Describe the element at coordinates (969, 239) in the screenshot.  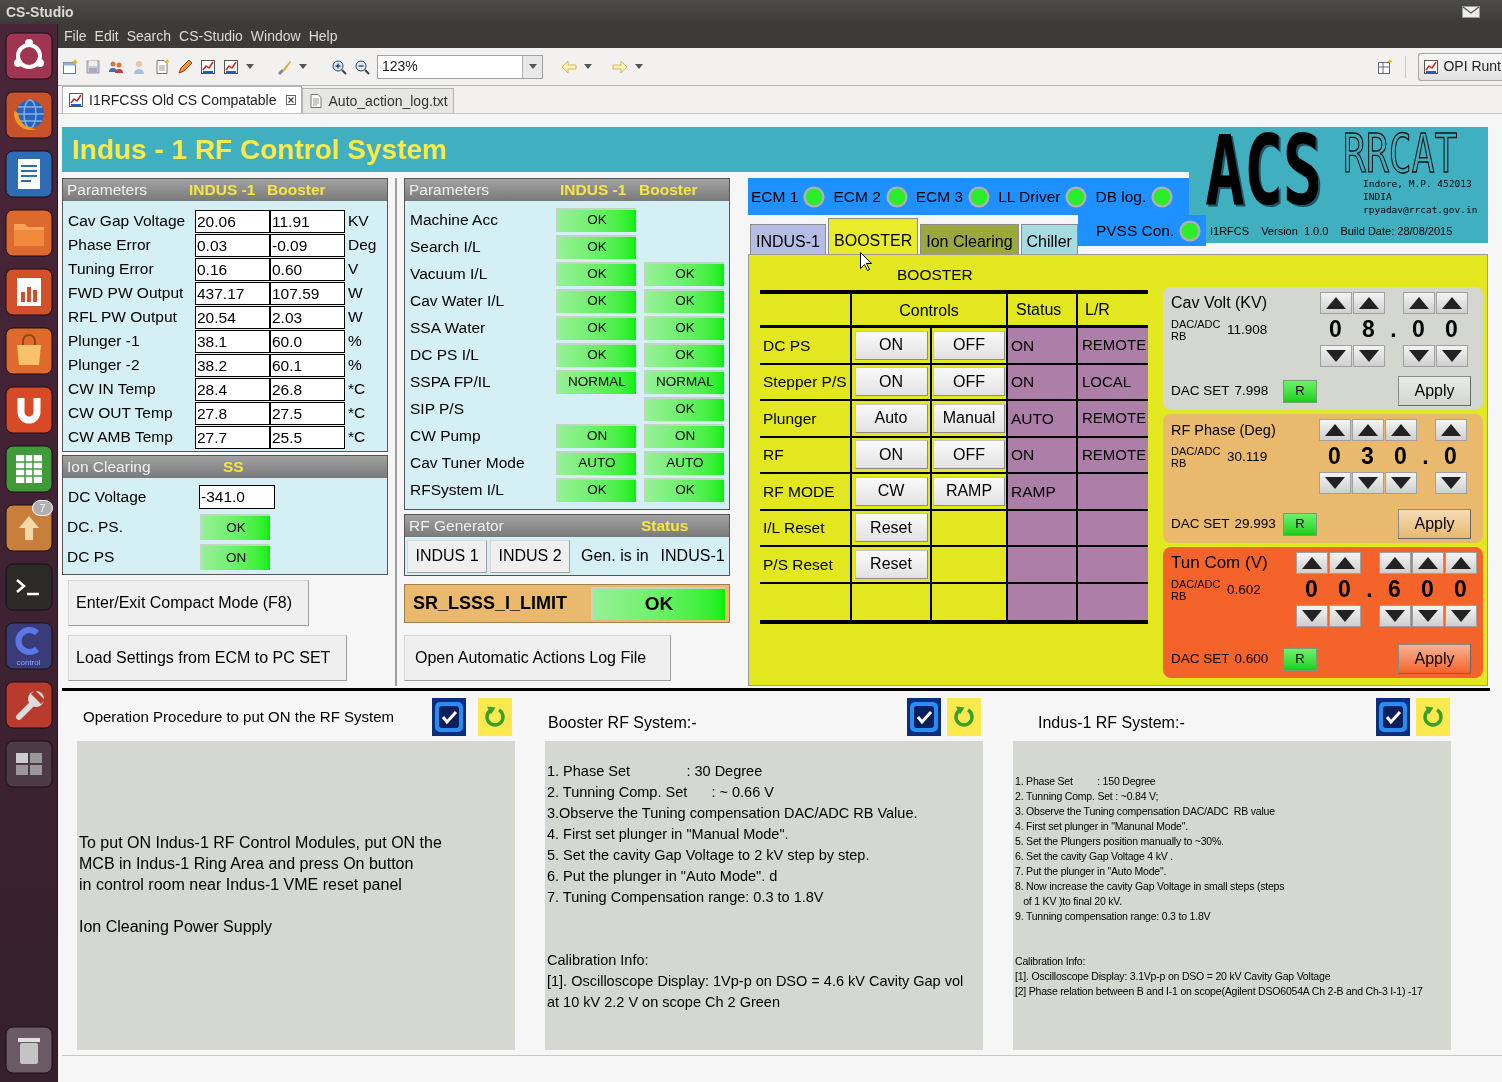
I see `mode-tab: Ion Clearing` at that location.